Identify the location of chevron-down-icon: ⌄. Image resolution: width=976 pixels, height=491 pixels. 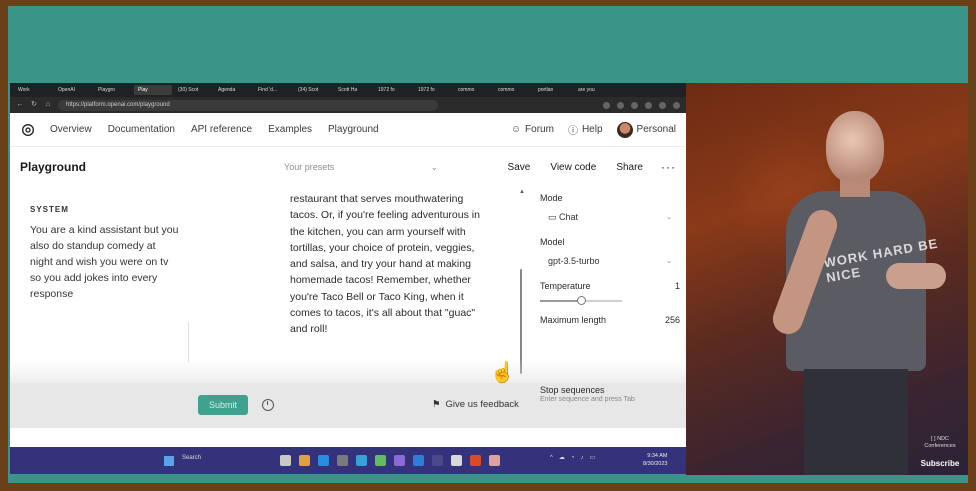
(669, 261).